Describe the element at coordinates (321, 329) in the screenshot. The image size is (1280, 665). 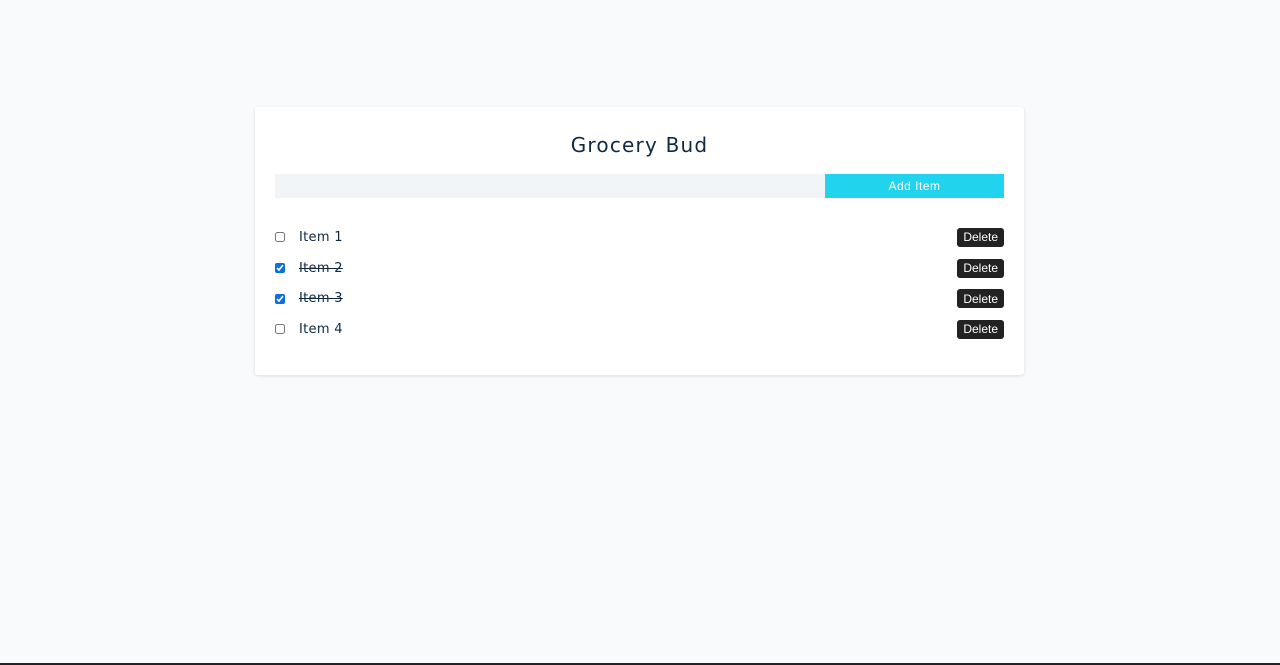
I see `item-label: Item 4` at that location.